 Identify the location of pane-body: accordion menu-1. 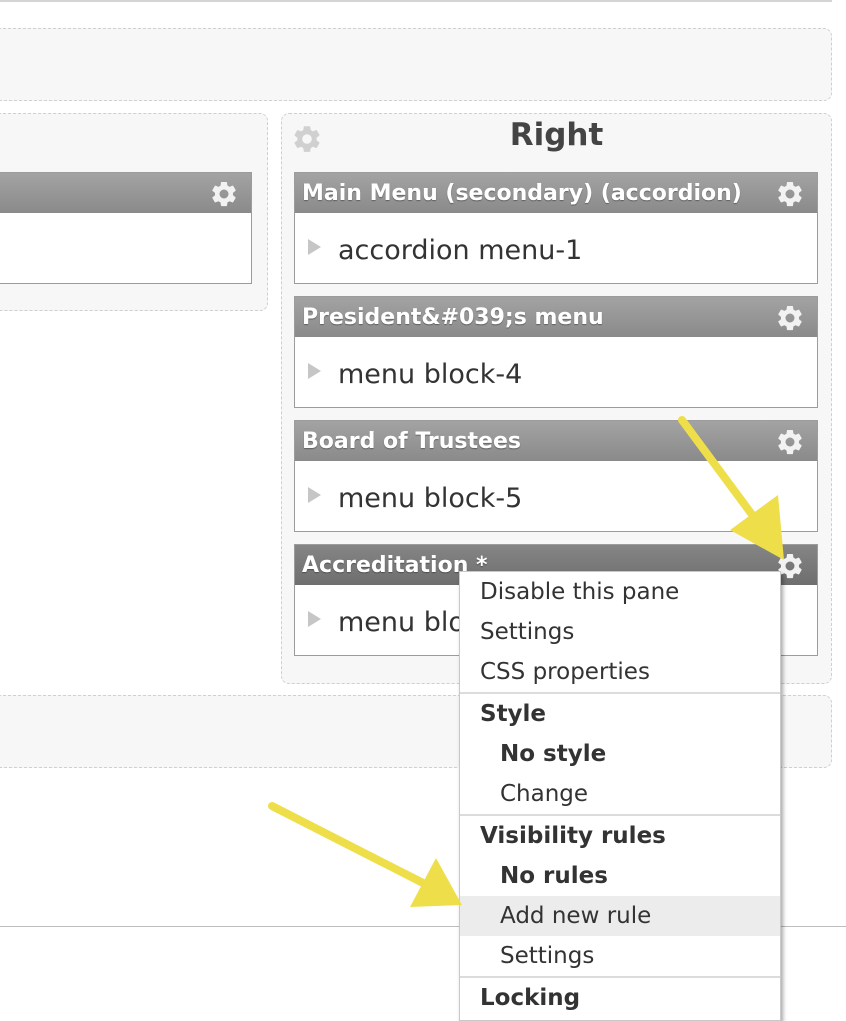
(556, 248).